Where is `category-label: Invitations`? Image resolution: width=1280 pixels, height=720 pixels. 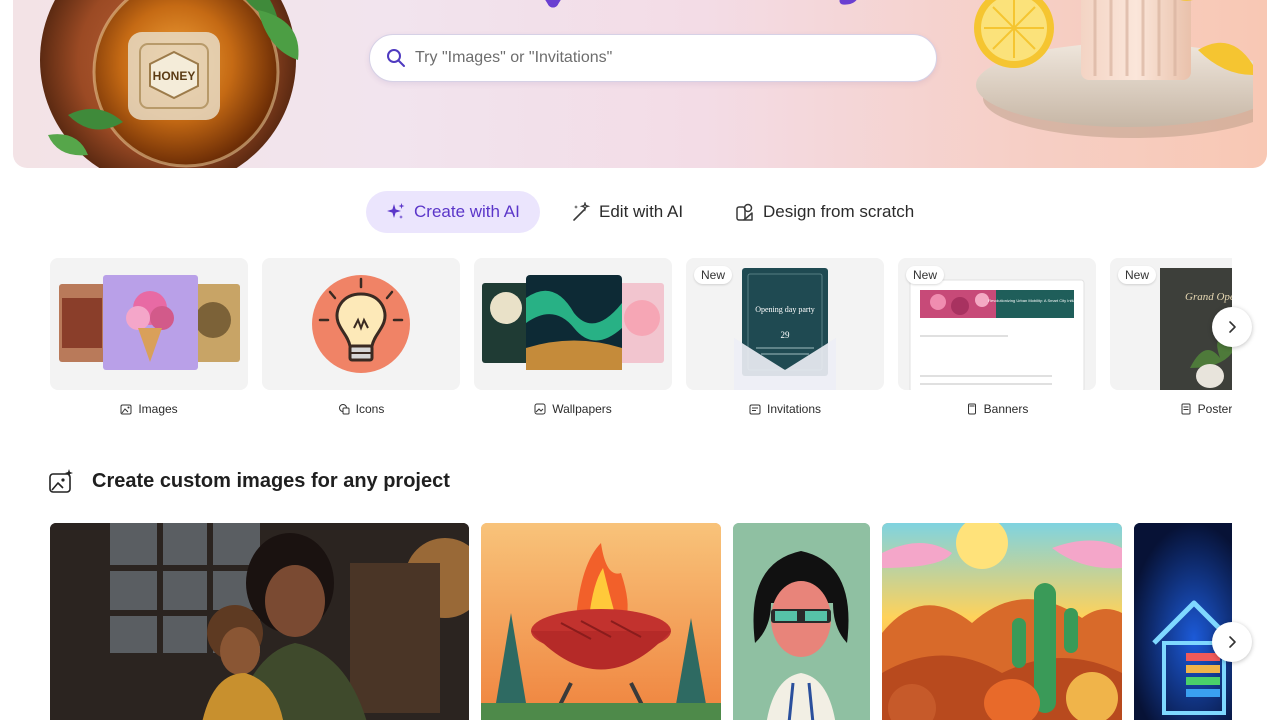 category-label: Invitations is located at coordinates (785, 409).